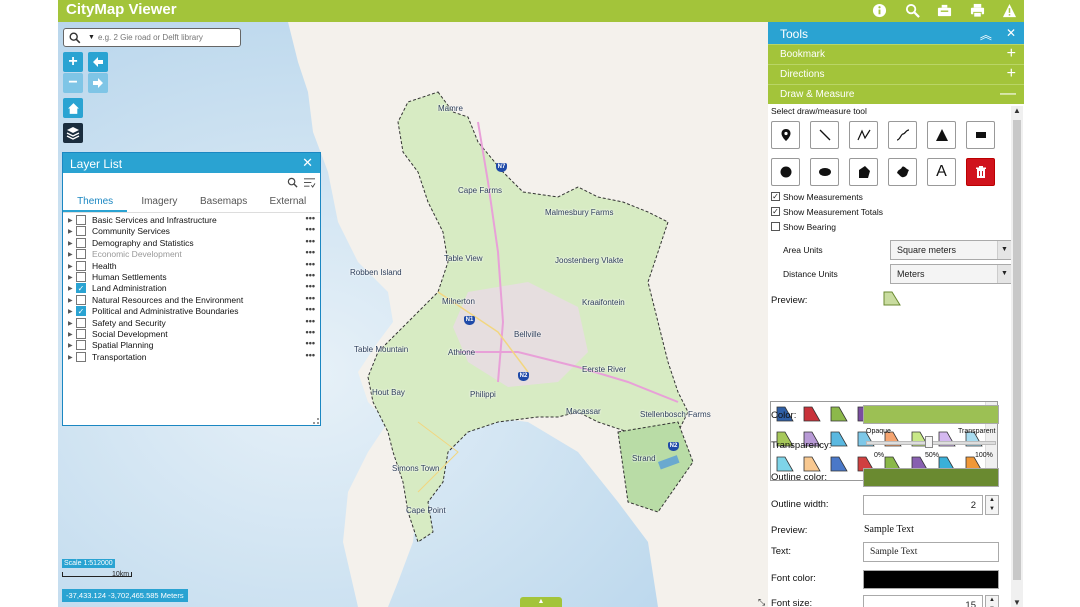 This screenshot has height=607, width=1080. Describe the element at coordinates (944, 10) in the screenshot. I see `tools-icon` at that location.